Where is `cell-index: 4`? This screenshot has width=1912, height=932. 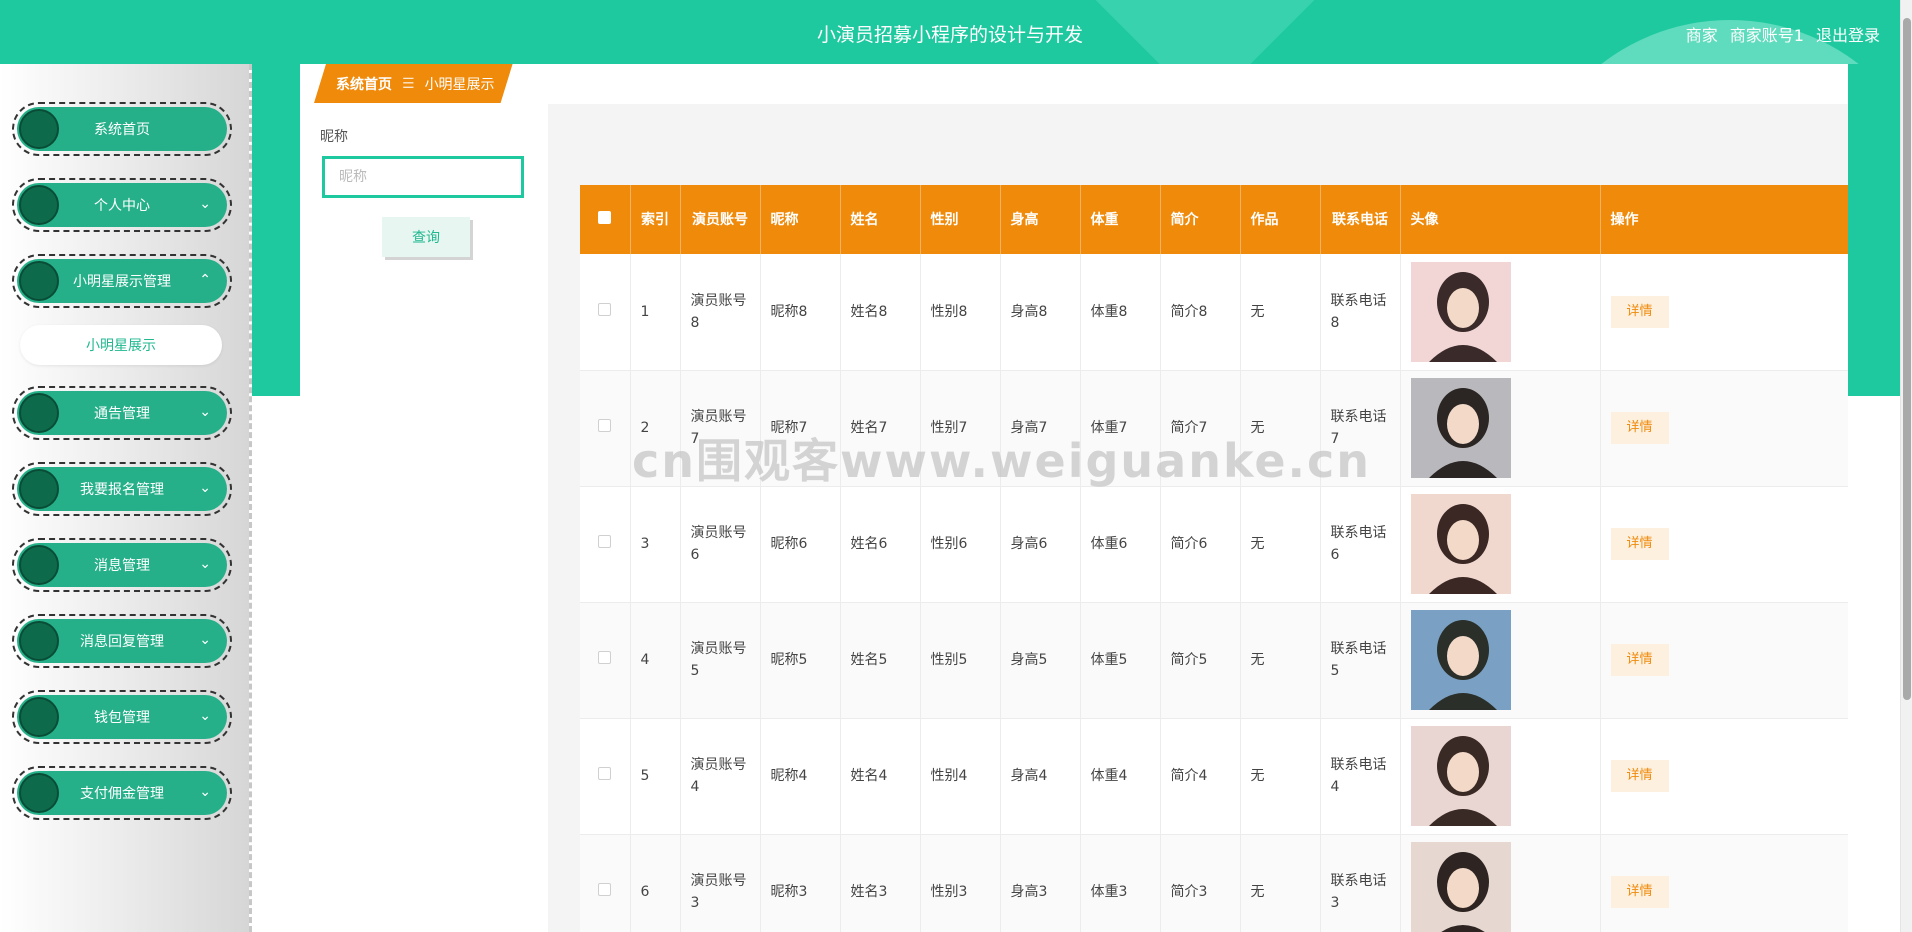 cell-index: 4 is located at coordinates (655, 660).